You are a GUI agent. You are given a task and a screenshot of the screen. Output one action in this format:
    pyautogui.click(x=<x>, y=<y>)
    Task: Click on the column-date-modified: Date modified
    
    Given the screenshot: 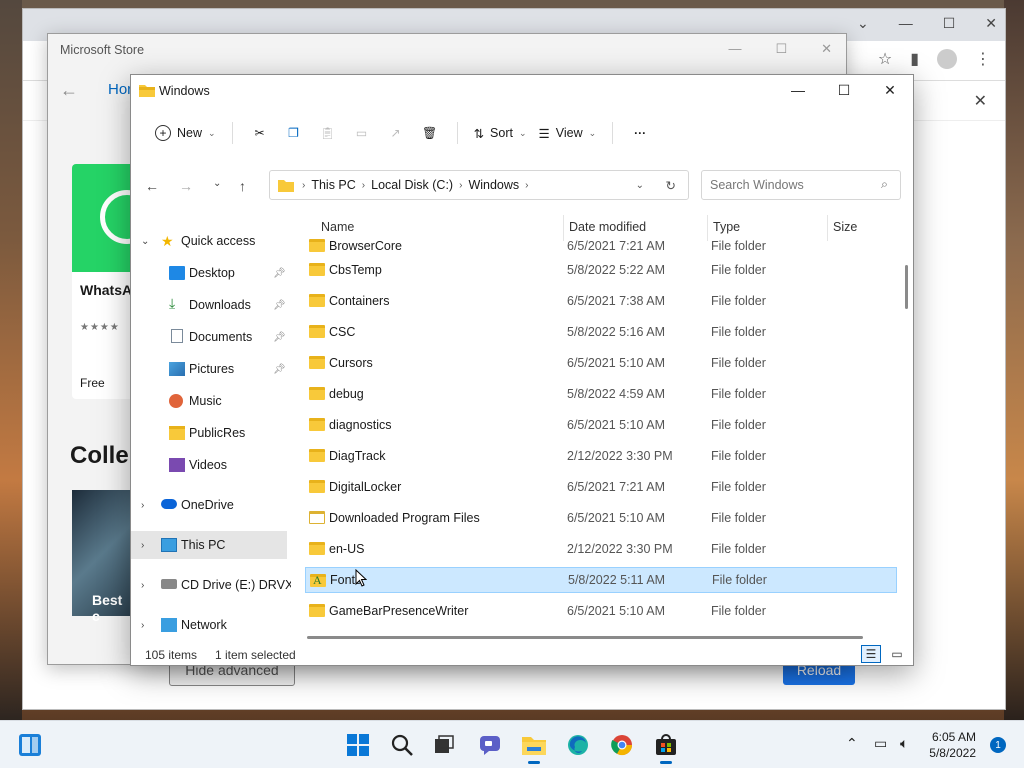 What is the action you would take?
    pyautogui.click(x=607, y=227)
    